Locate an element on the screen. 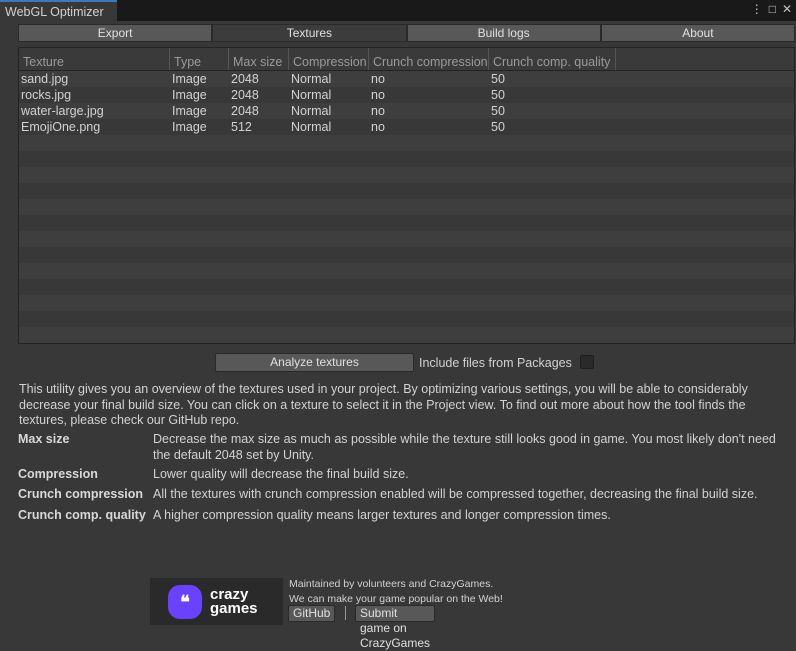 The image size is (796, 651). include-packages-label: Include files from Packages is located at coordinates (495, 363).